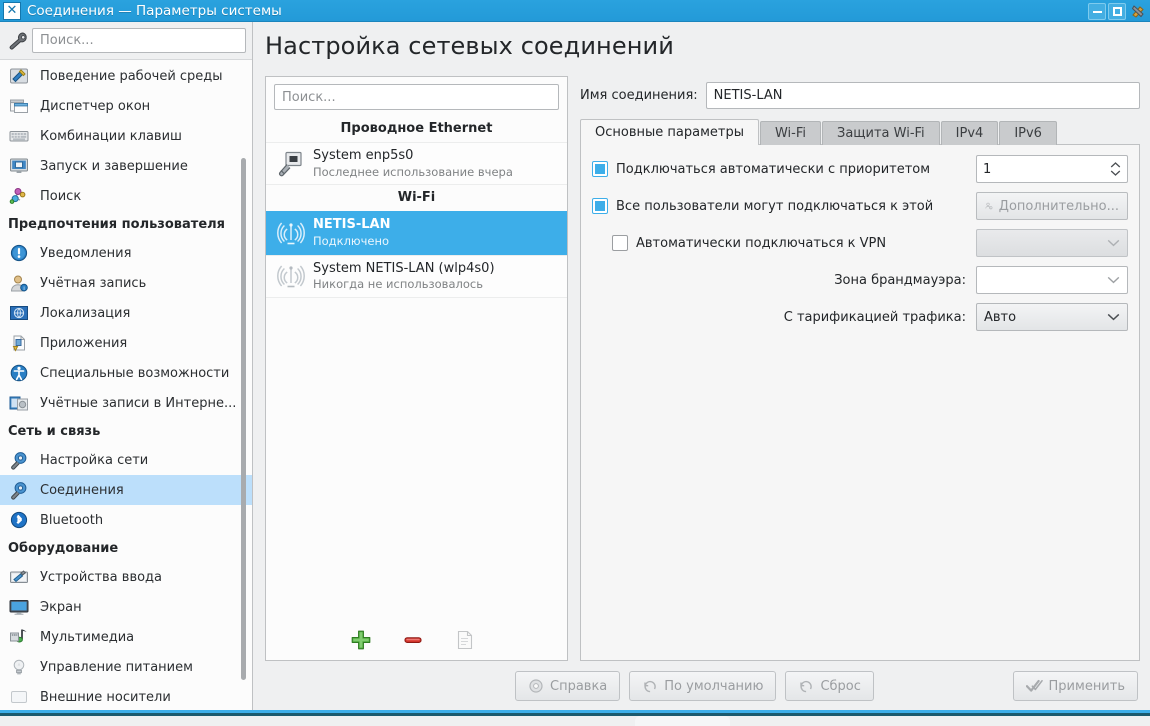 Image resolution: width=1150 pixels, height=726 pixels. I want to click on priority-stepper: 1, so click(1052, 169).